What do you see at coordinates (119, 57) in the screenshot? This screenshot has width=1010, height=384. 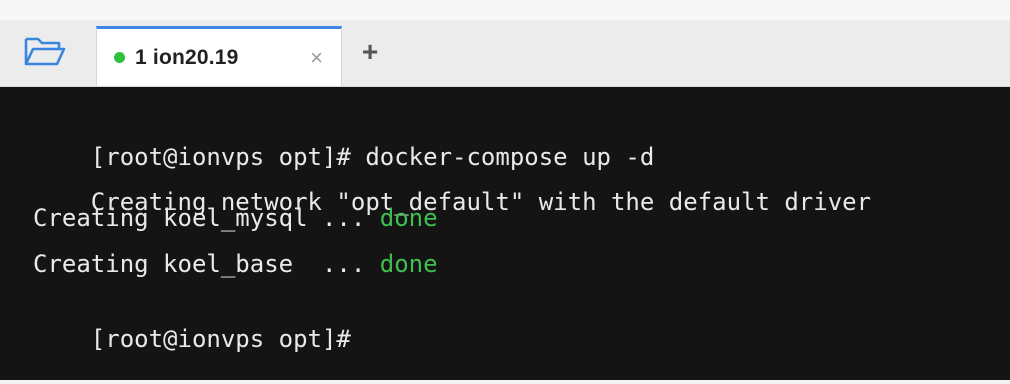 I see `connection-status-dot` at bounding box center [119, 57].